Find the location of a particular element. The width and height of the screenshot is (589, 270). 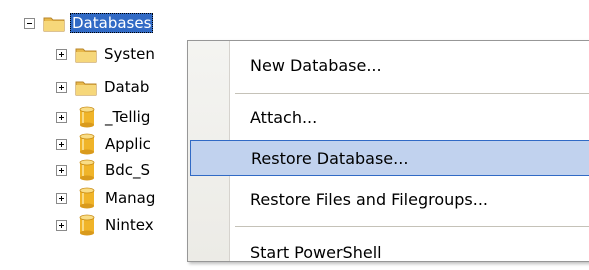

tree-node-label: _Tellig is located at coordinates (127, 117).